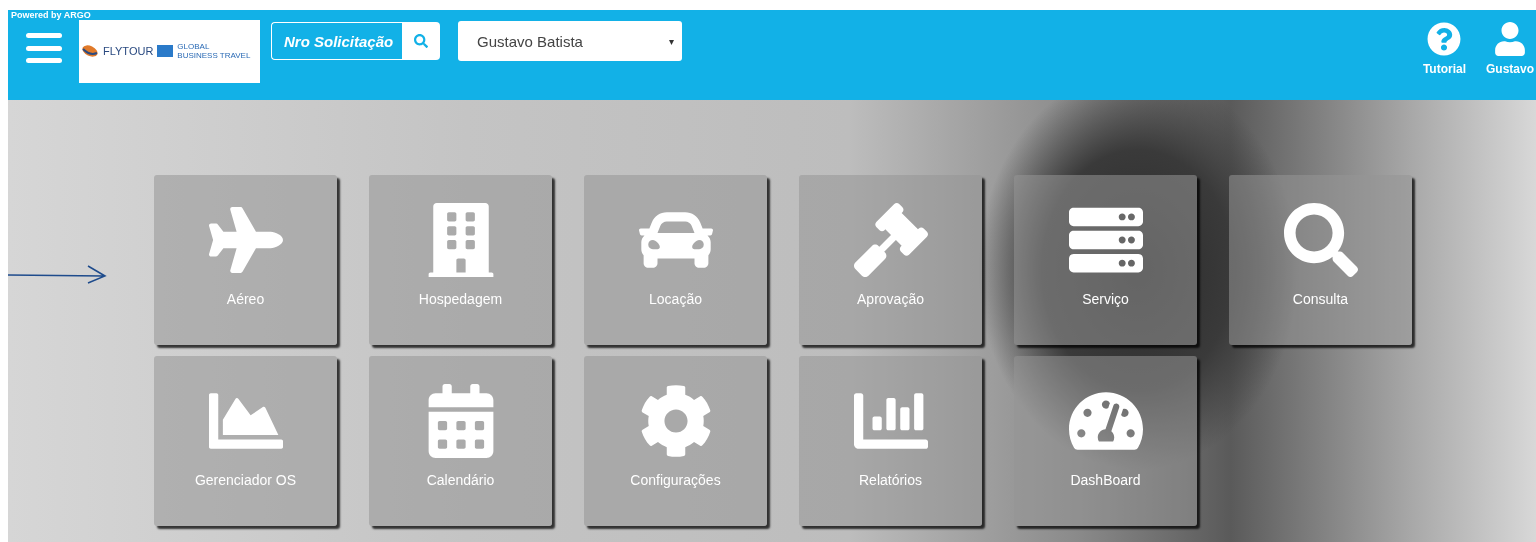 Image resolution: width=1536 pixels, height=542 pixels. What do you see at coordinates (460, 260) in the screenshot?
I see `module-tile: Hospedagem` at bounding box center [460, 260].